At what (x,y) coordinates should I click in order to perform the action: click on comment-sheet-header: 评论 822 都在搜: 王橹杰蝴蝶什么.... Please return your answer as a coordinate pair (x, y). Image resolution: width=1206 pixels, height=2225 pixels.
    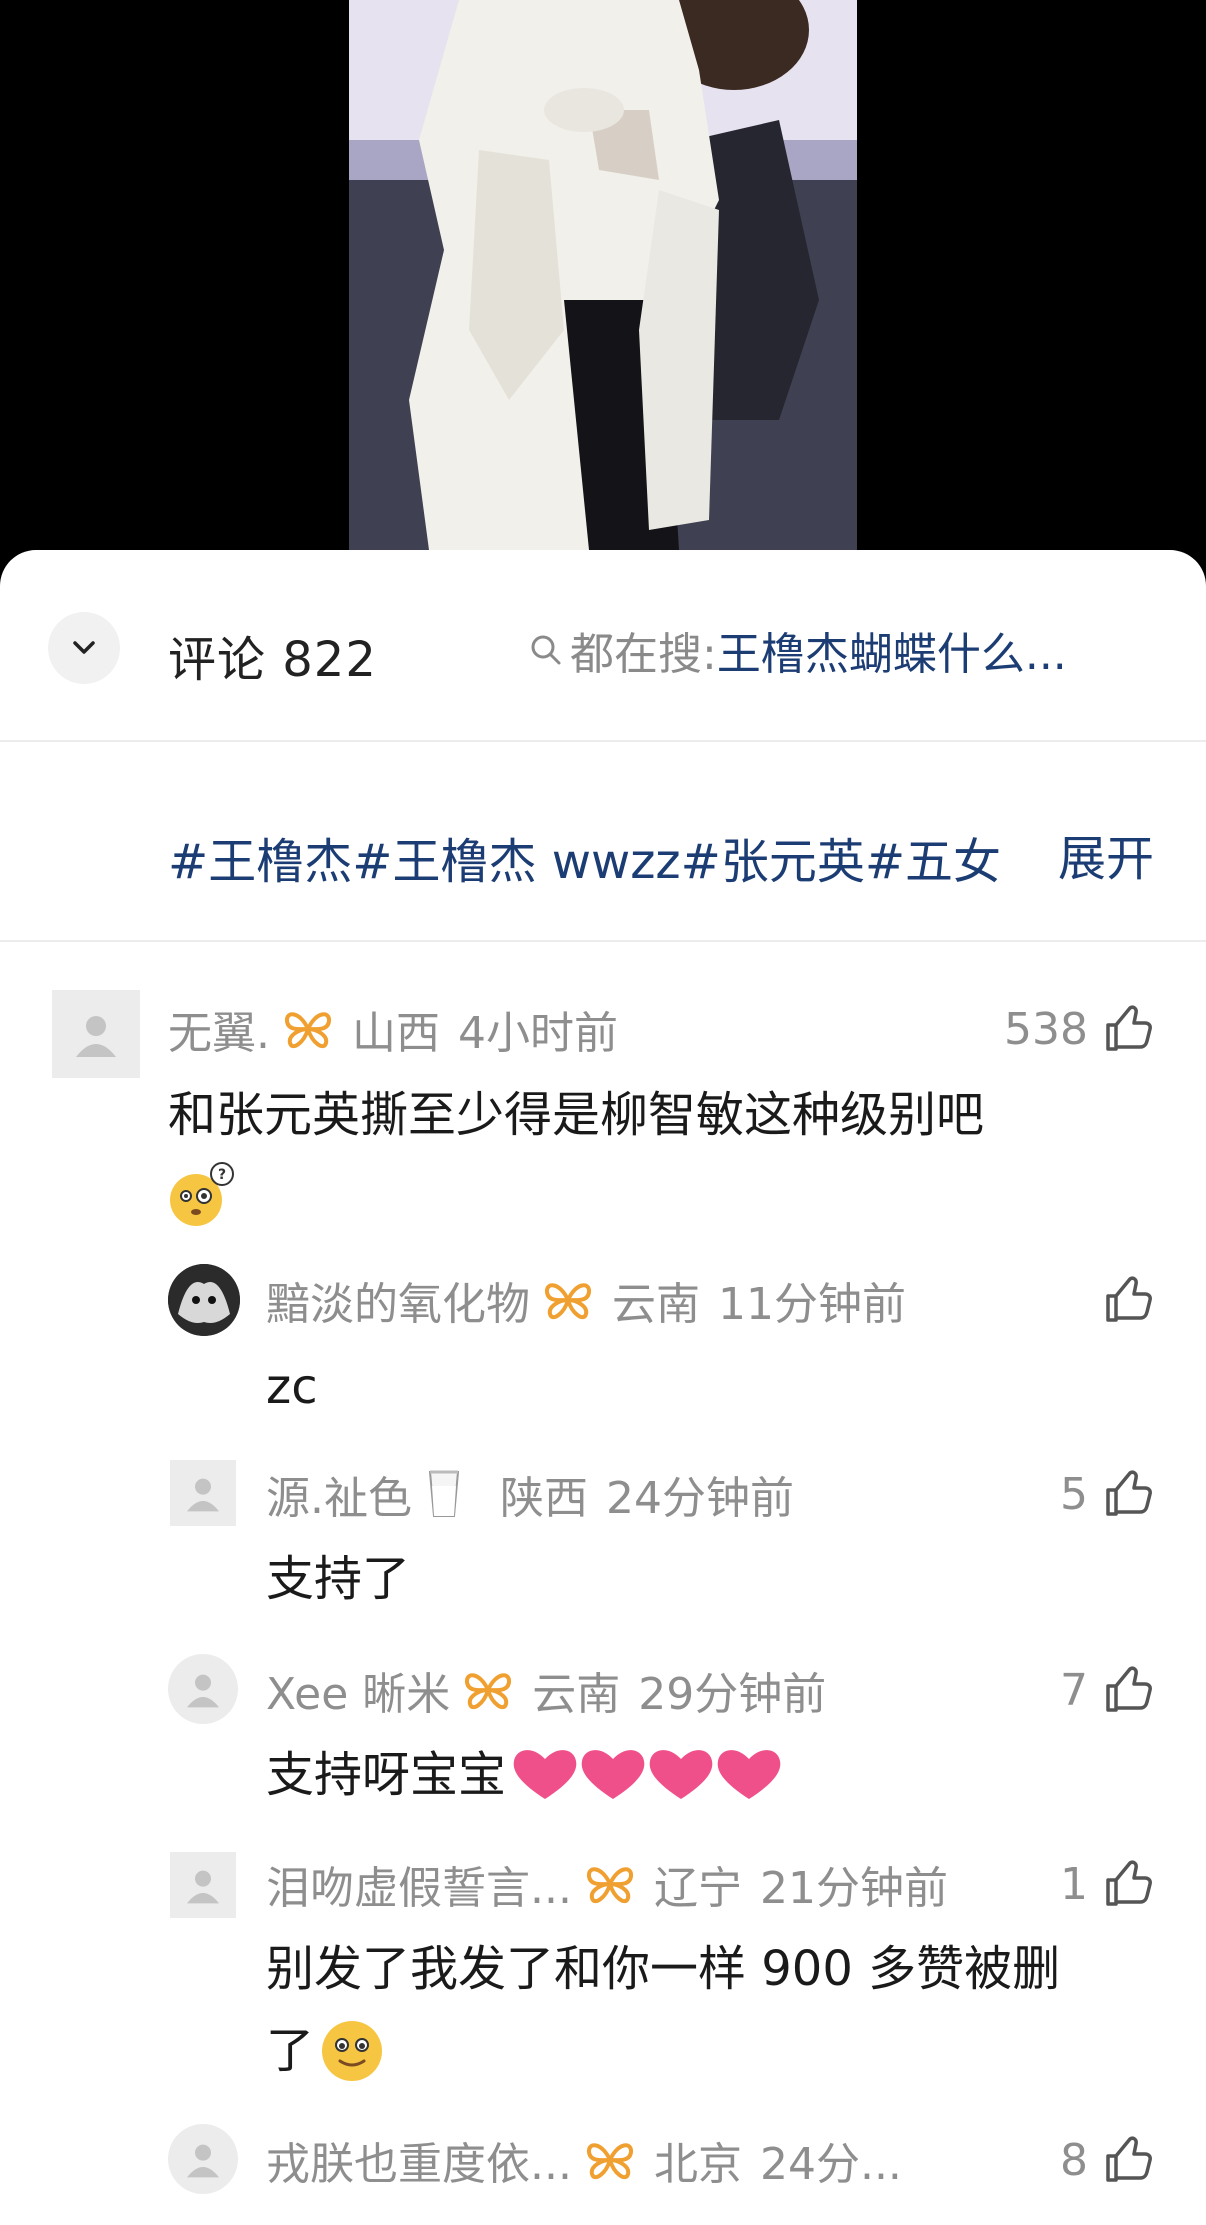
    Looking at the image, I should click on (603, 645).